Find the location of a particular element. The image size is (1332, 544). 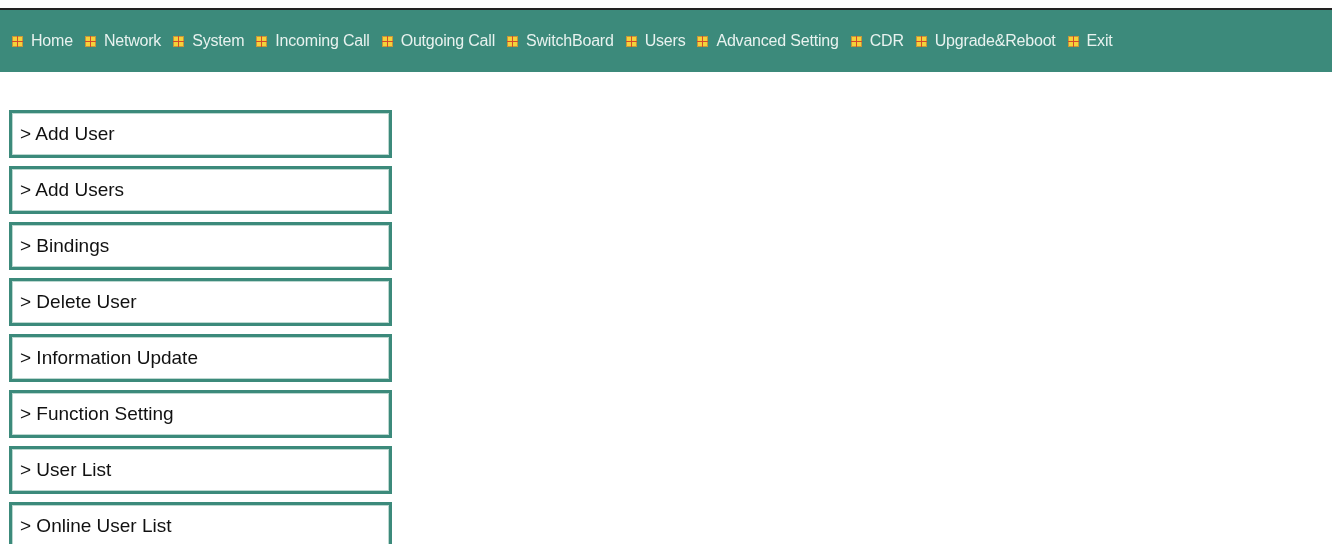

menu-link: CDR is located at coordinates (886, 41).